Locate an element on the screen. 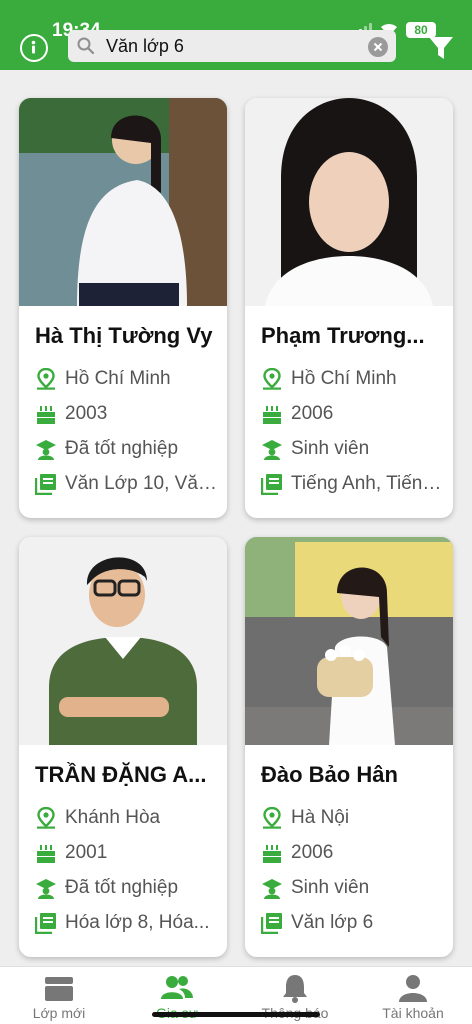 This screenshot has width=472, height=1024. inbox-icon is located at coordinates (59, 989).